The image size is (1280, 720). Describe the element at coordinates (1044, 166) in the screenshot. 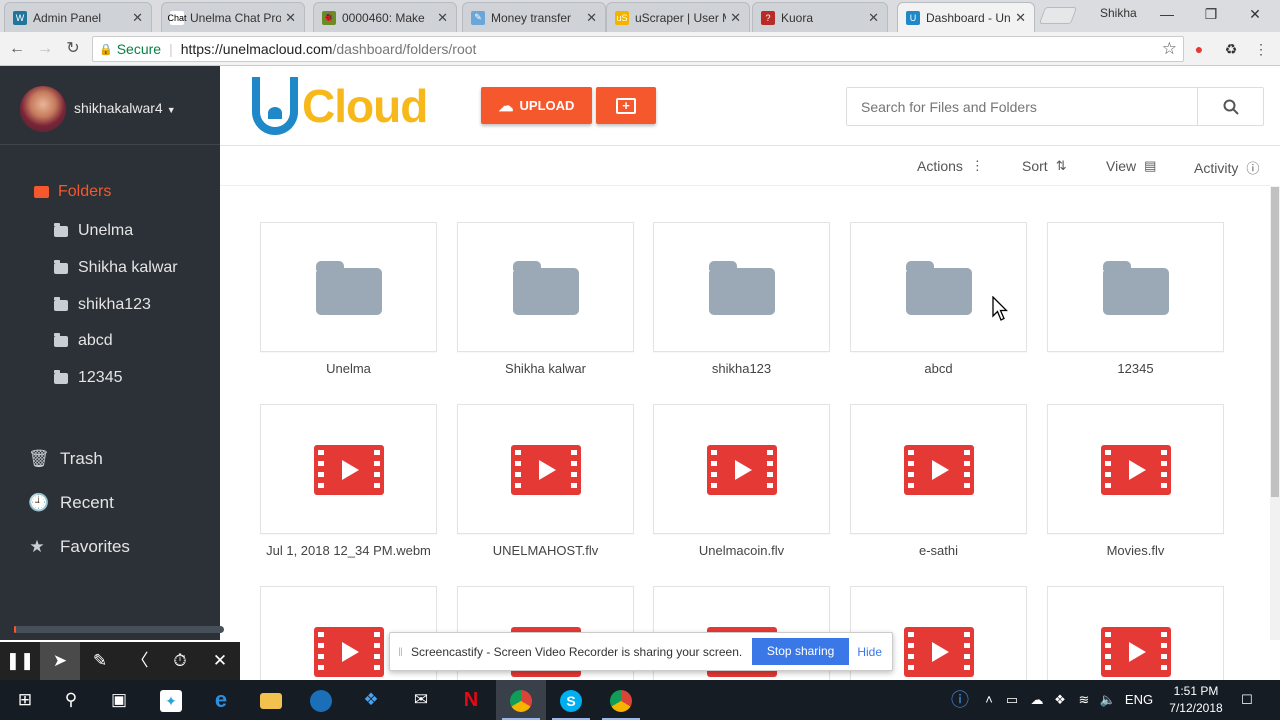

I see `sort-menu: Sort ⇅` at that location.